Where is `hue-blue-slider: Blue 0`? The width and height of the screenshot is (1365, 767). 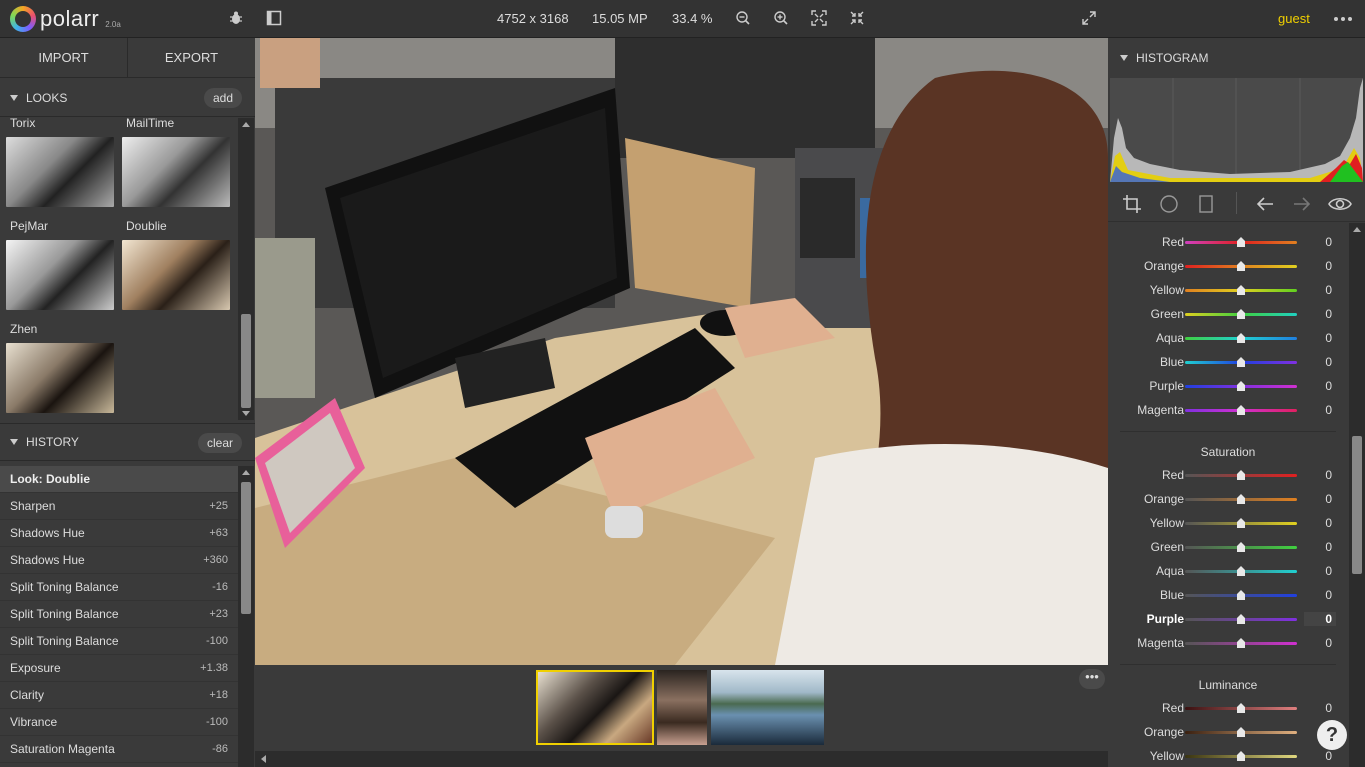
hue-blue-slider: Blue 0 is located at coordinates (1228, 362).